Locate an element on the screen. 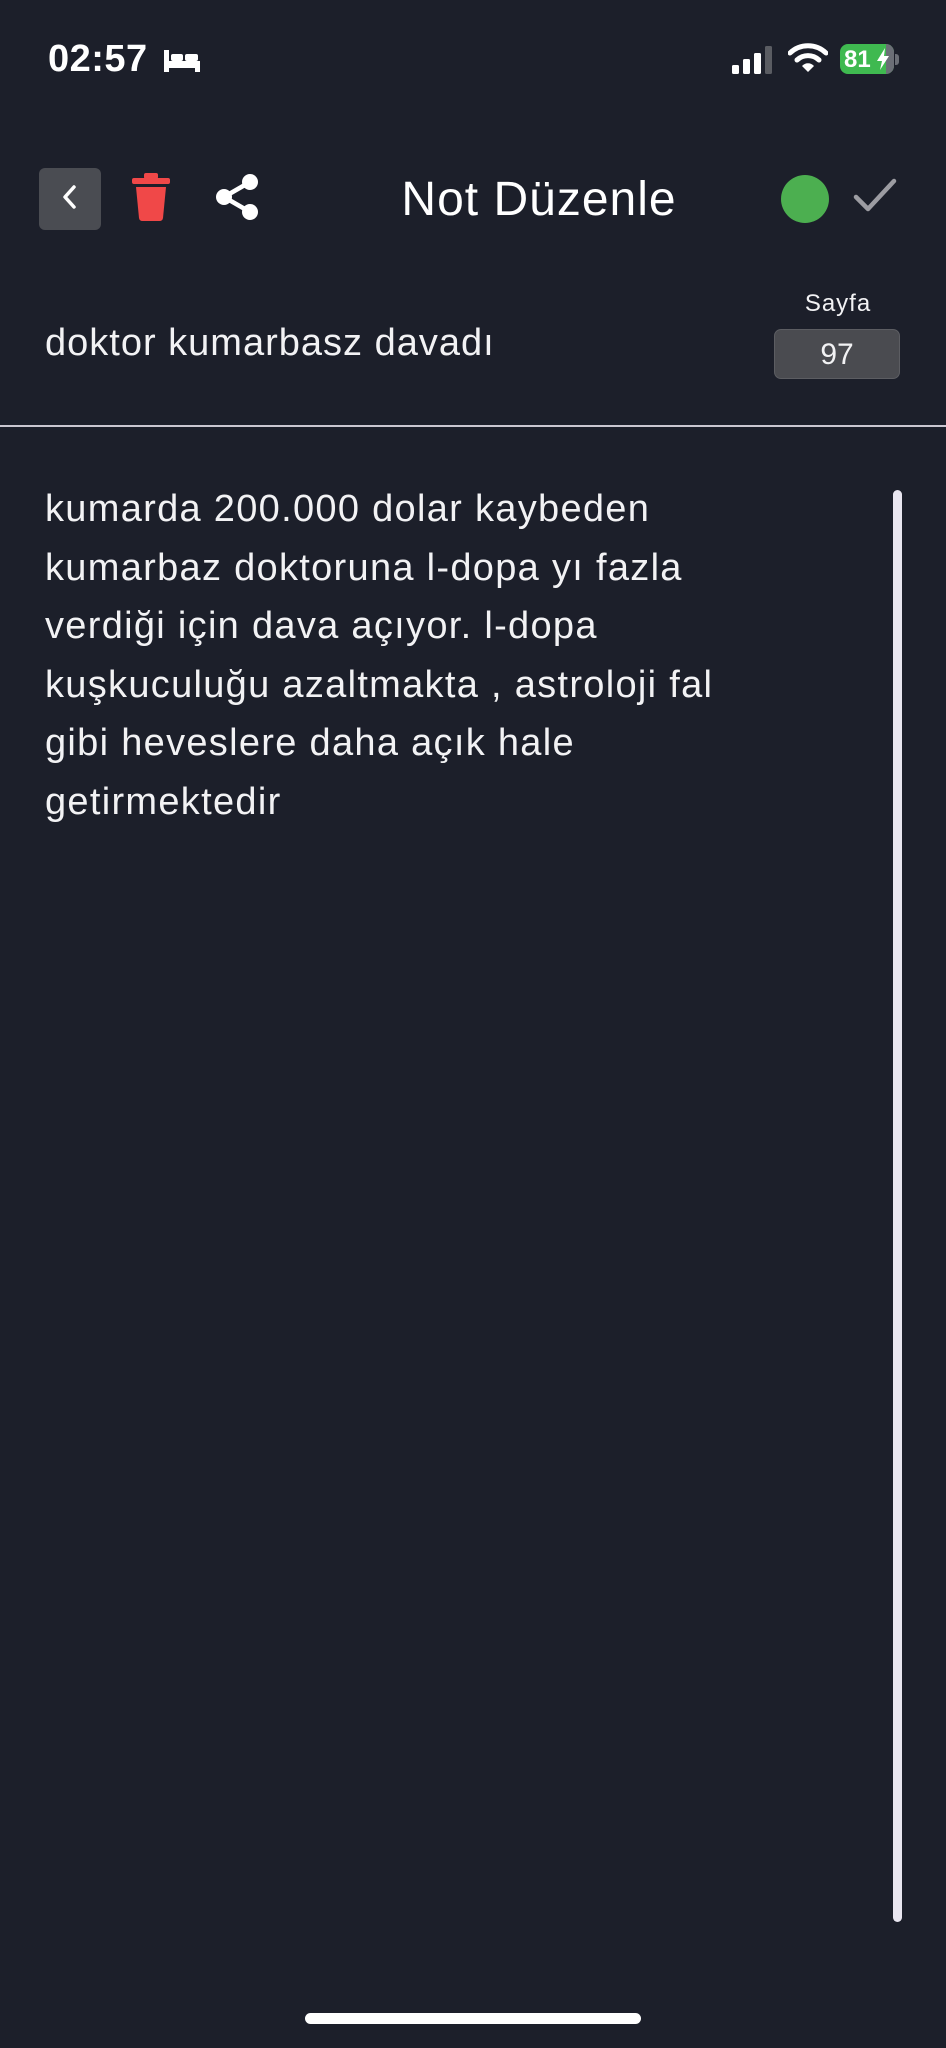 This screenshot has width=946, height=2048. divider is located at coordinates (473, 426).